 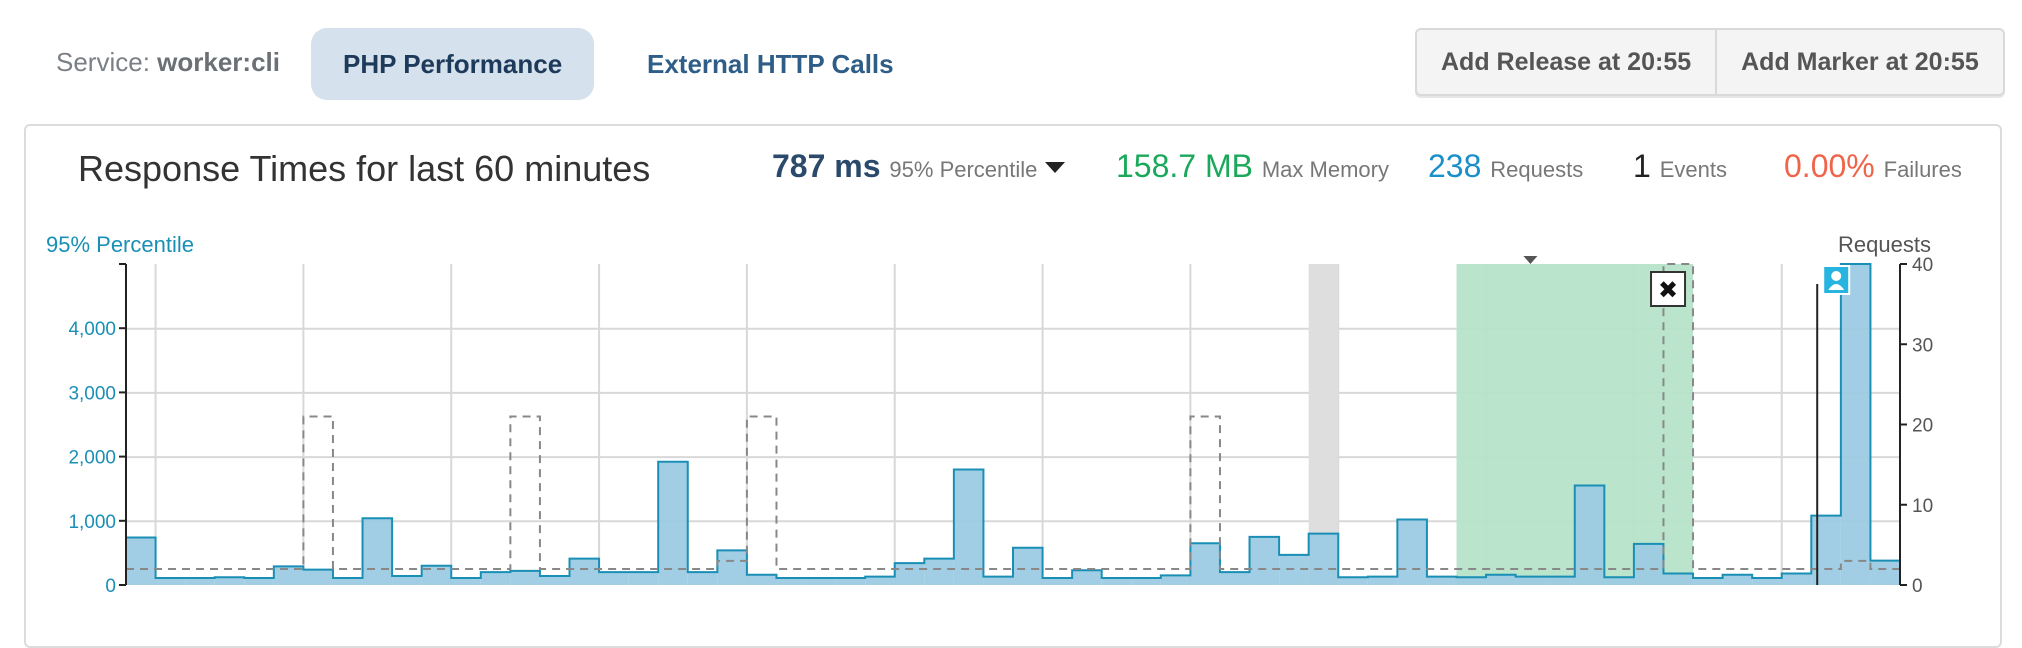 What do you see at coordinates (1917, 586) in the screenshot?
I see `y-tick-label-right: 0` at bounding box center [1917, 586].